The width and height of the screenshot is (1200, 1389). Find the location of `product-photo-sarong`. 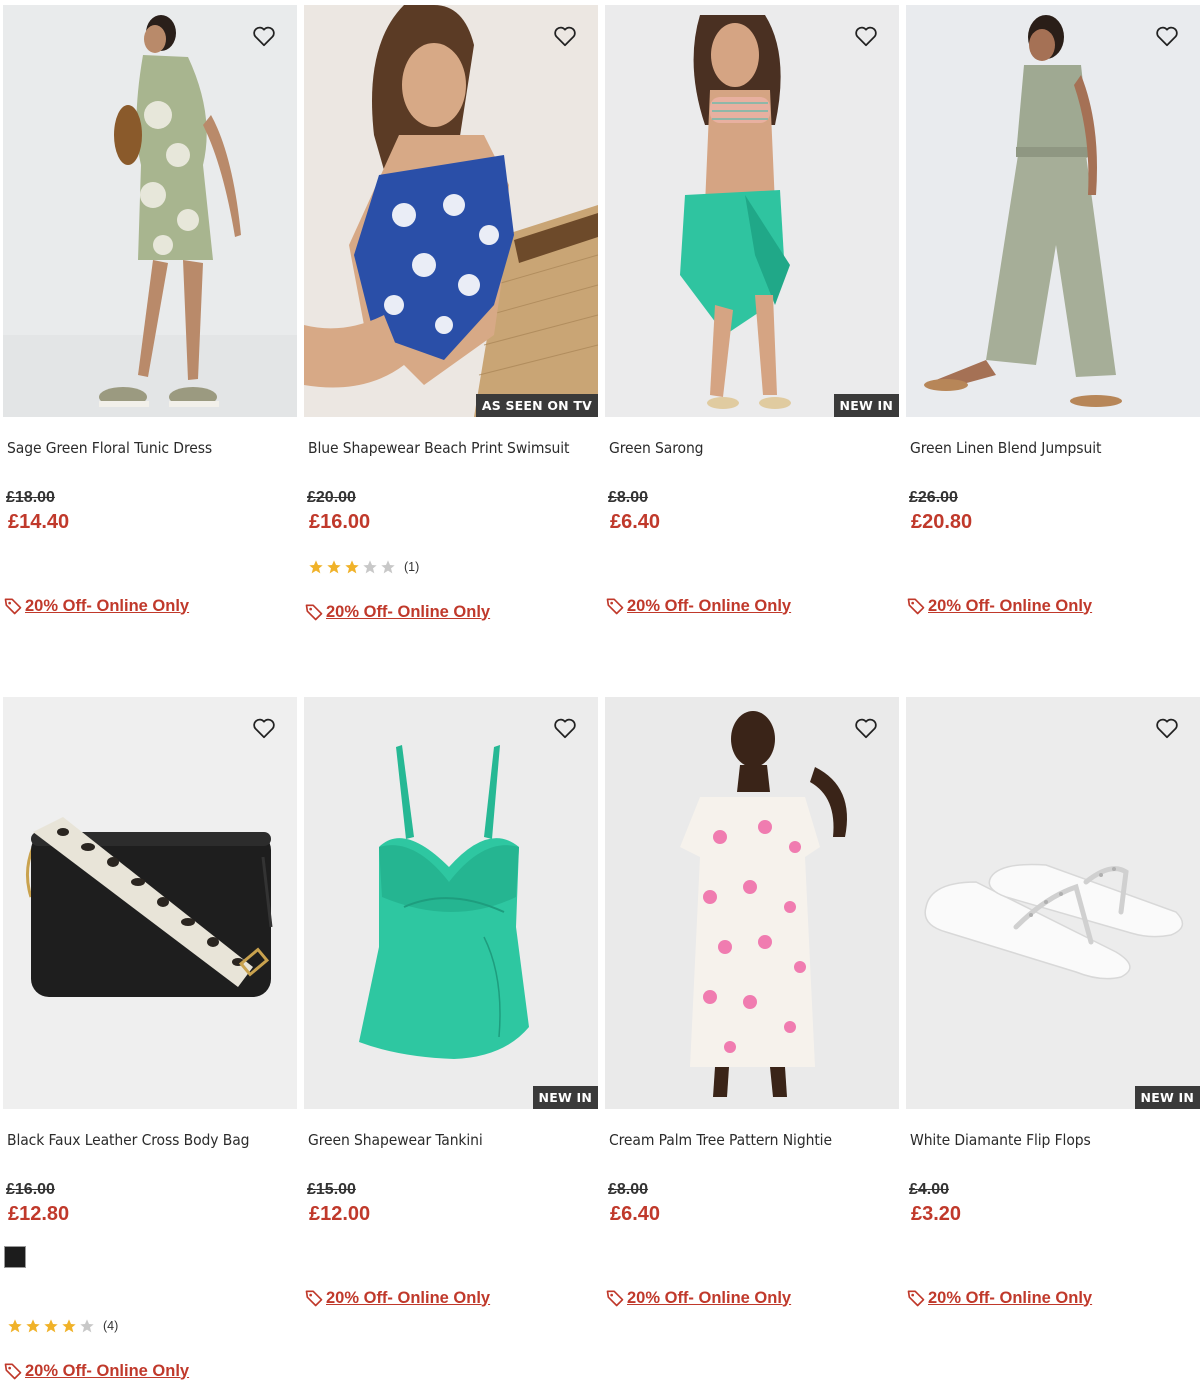

product-photo-sarong is located at coordinates (752, 211).